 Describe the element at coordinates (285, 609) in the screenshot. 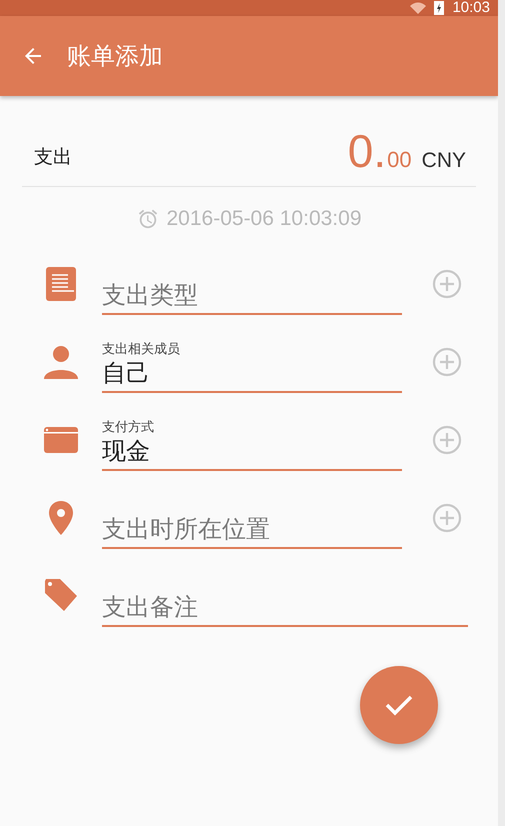

I see `input-field: 支出备注` at that location.